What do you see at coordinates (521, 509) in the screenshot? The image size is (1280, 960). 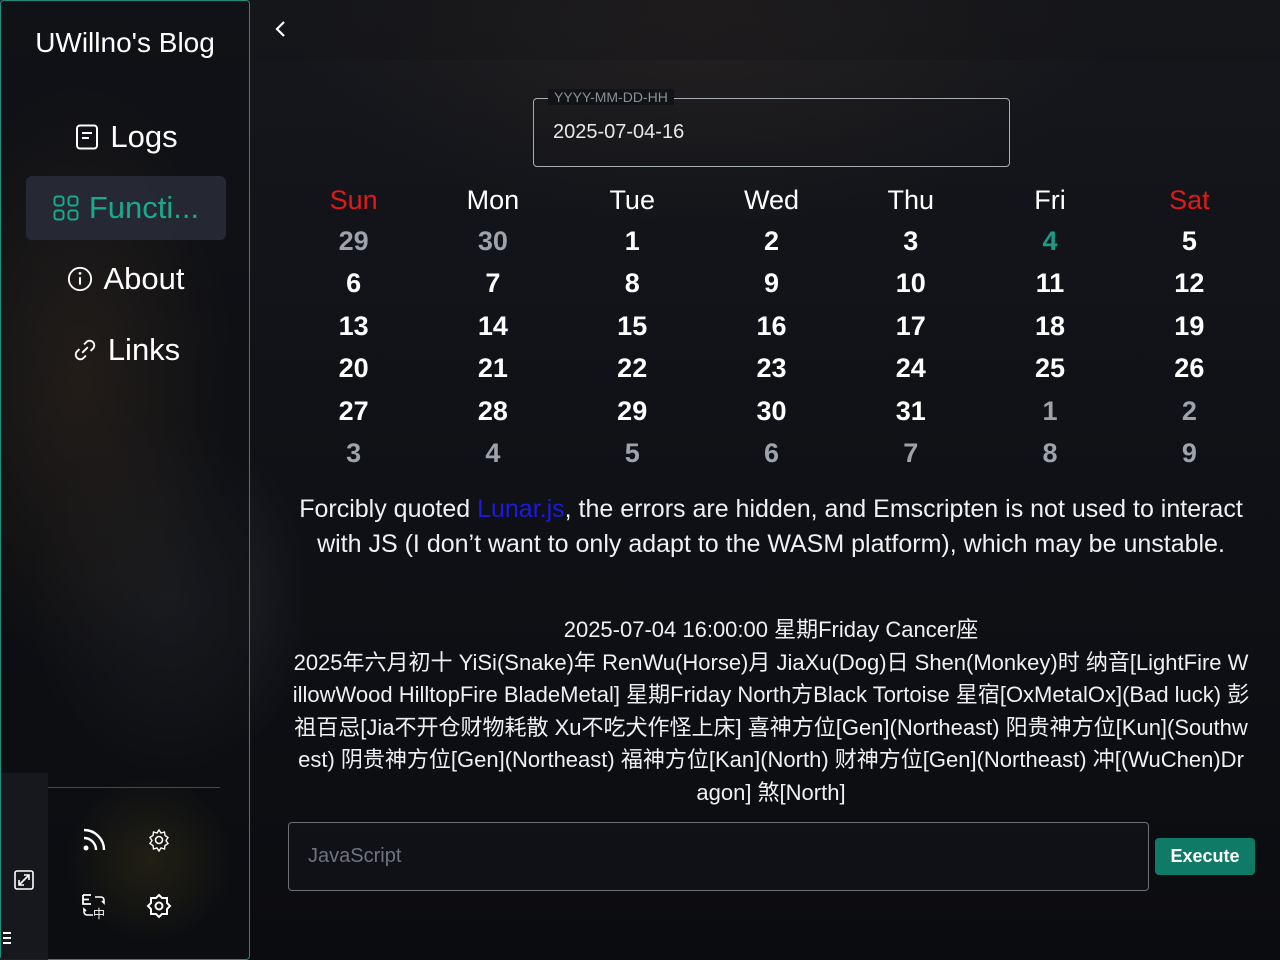 I see `lunarjs-link: Lunar.js` at bounding box center [521, 509].